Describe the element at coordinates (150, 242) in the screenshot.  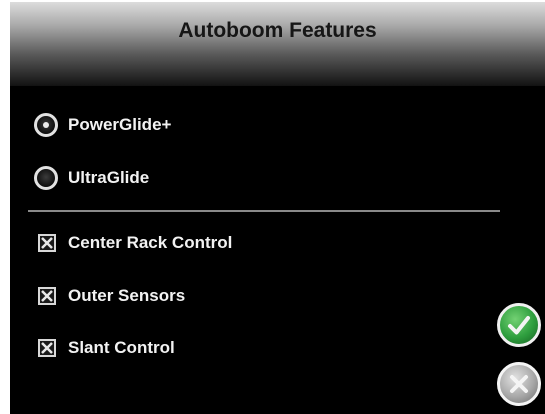
I see `checkbox-center-rack-control-label: Center Rack Control` at that location.